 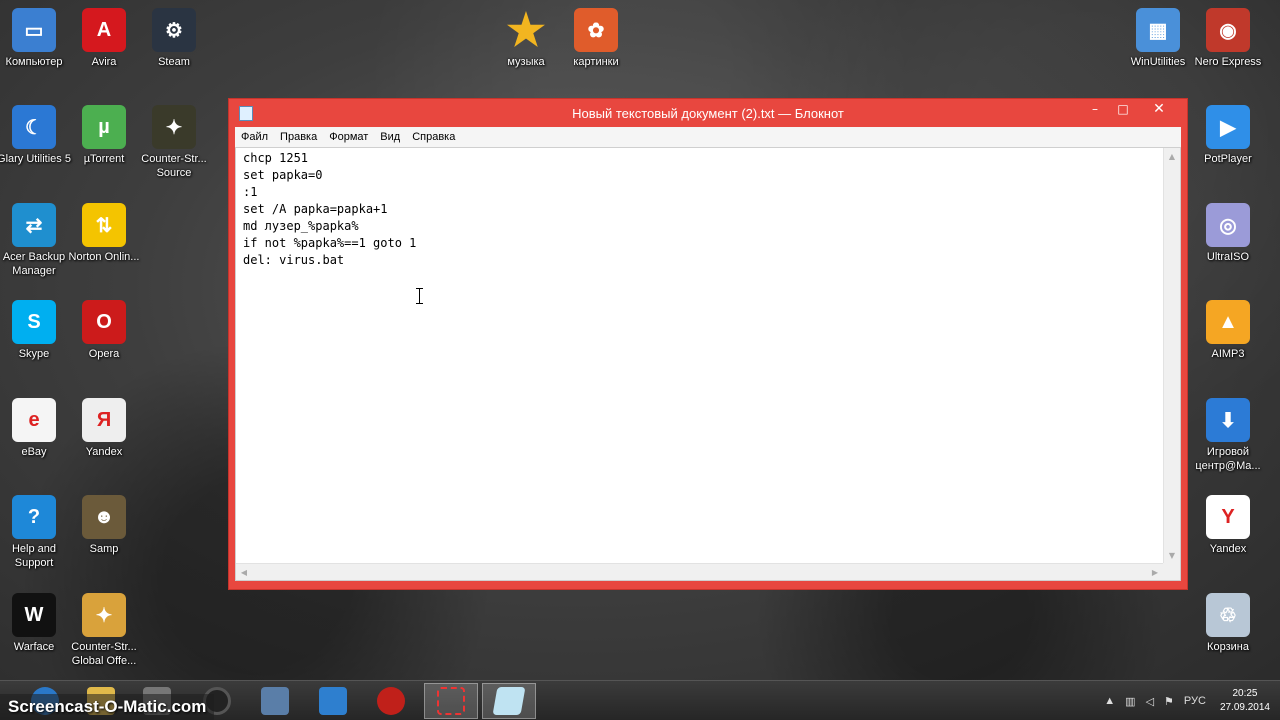 I want to click on desktop-shortcut: A Avira, so click(x=104, y=38).